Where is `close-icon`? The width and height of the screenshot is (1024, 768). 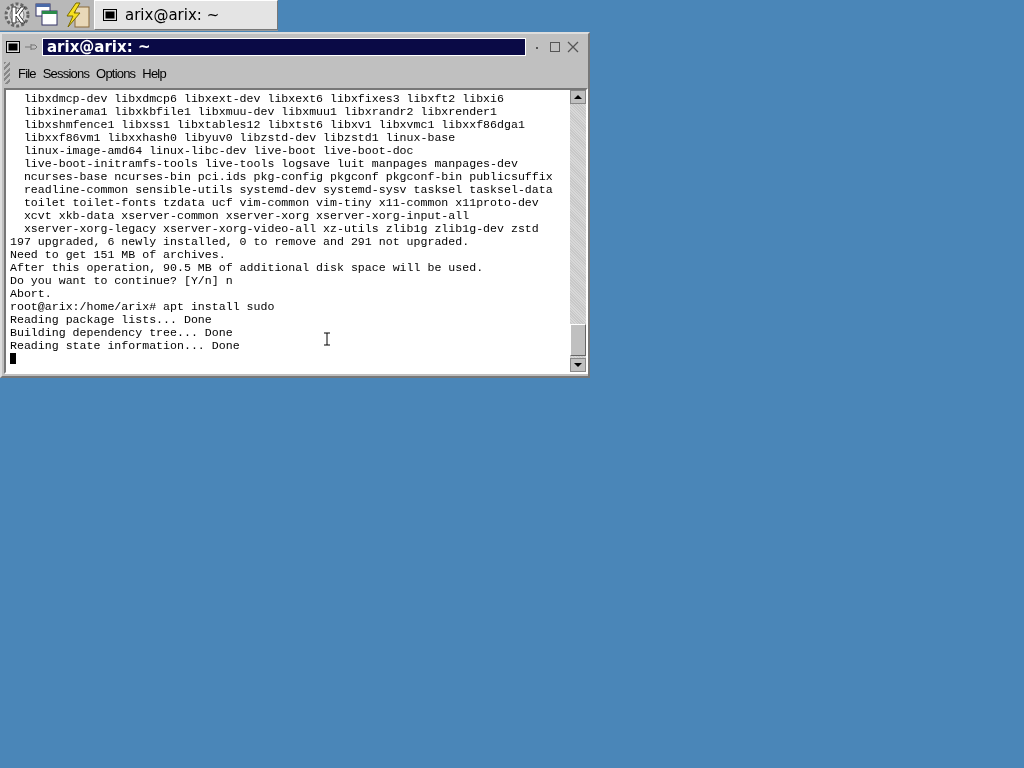 close-icon is located at coordinates (573, 47).